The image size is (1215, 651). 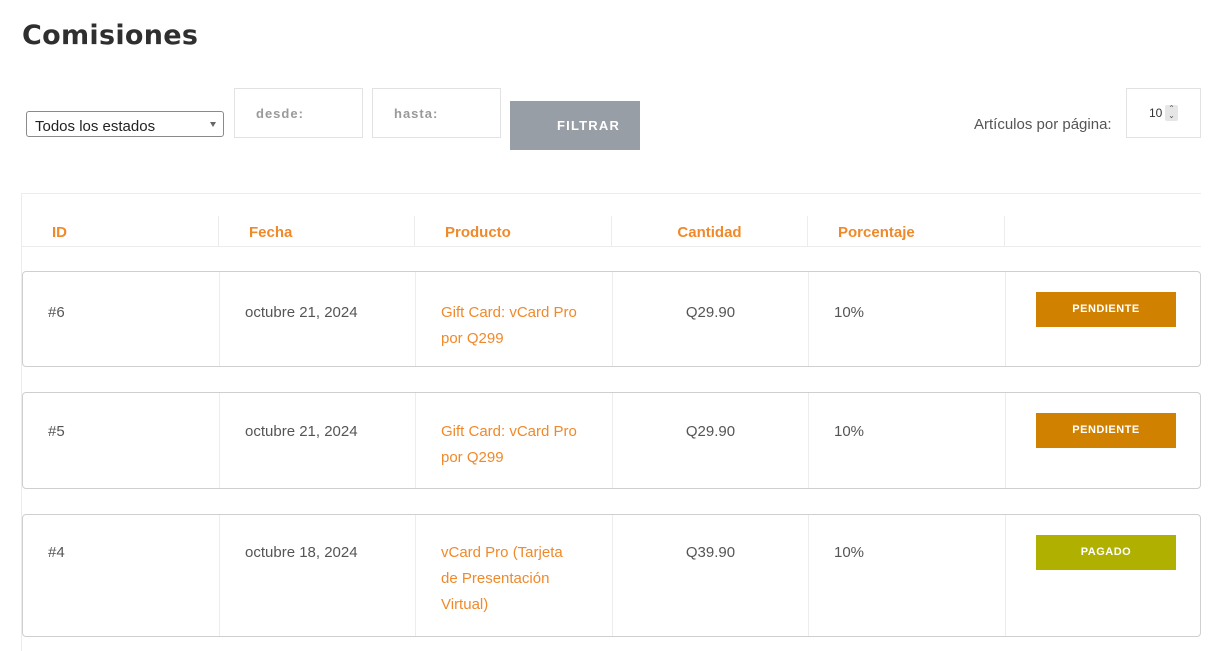 What do you see at coordinates (56, 552) in the screenshot?
I see `cell-id: #4` at bounding box center [56, 552].